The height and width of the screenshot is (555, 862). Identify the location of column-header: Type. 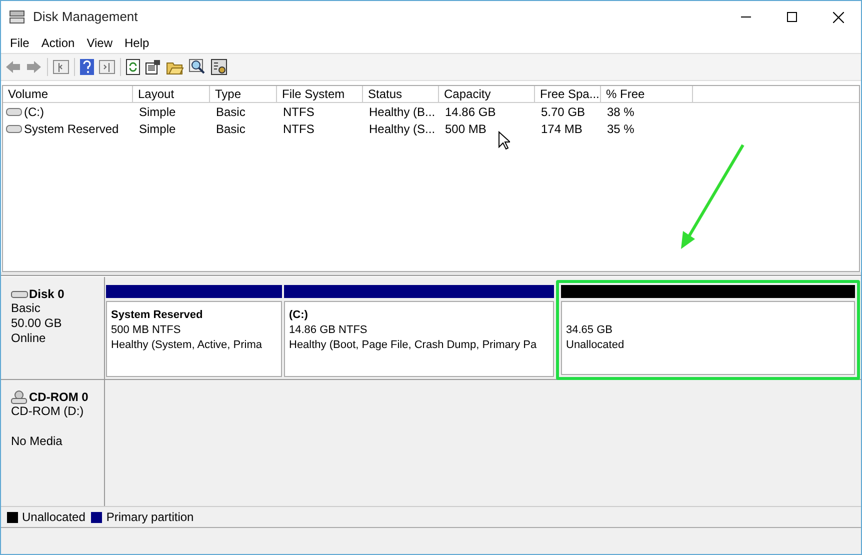
(243, 94).